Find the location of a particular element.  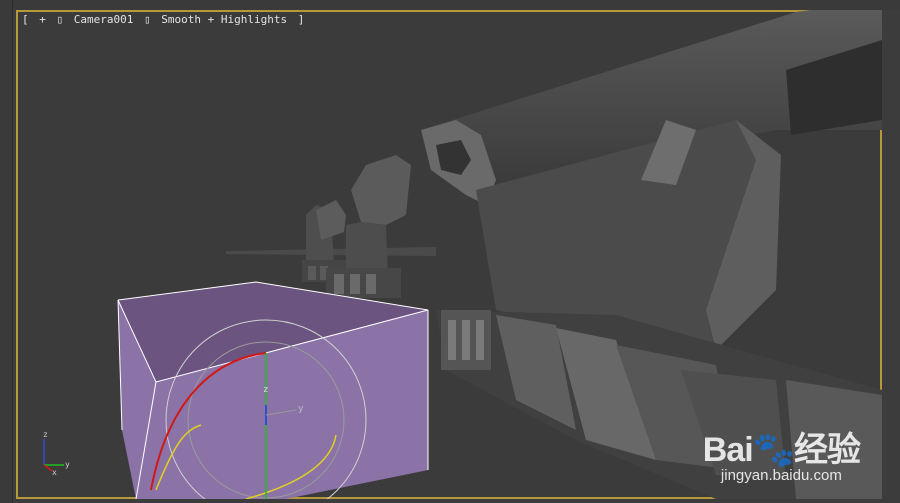

viewport-label-close-bracket: ] is located at coordinates (301, 19).